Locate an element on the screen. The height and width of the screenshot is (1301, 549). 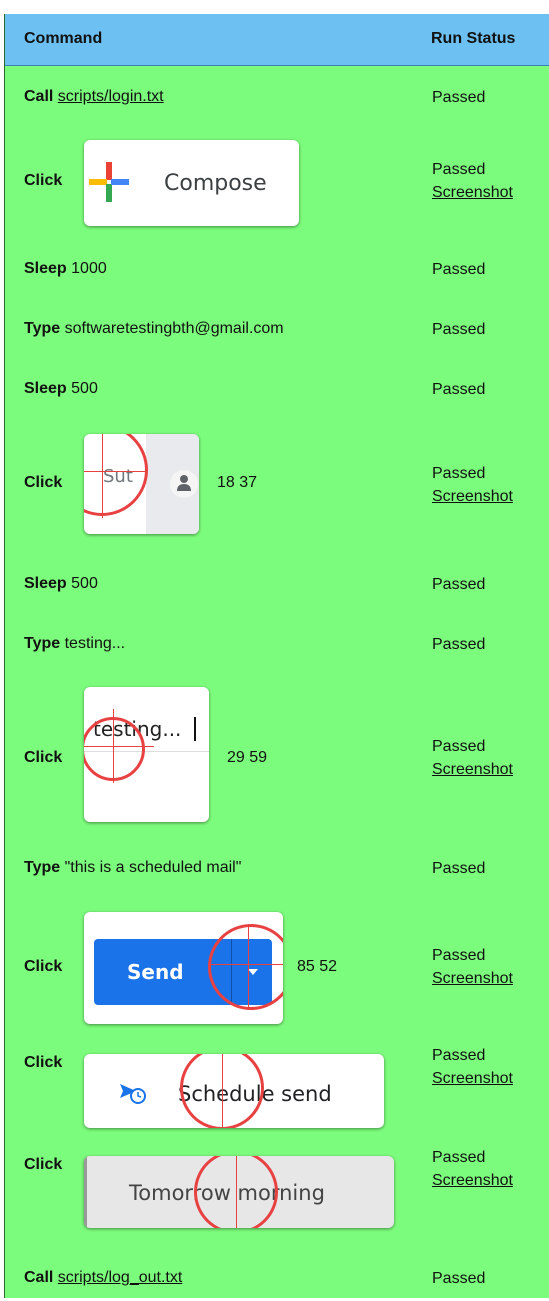
compose-label: Compose is located at coordinates (215, 183).